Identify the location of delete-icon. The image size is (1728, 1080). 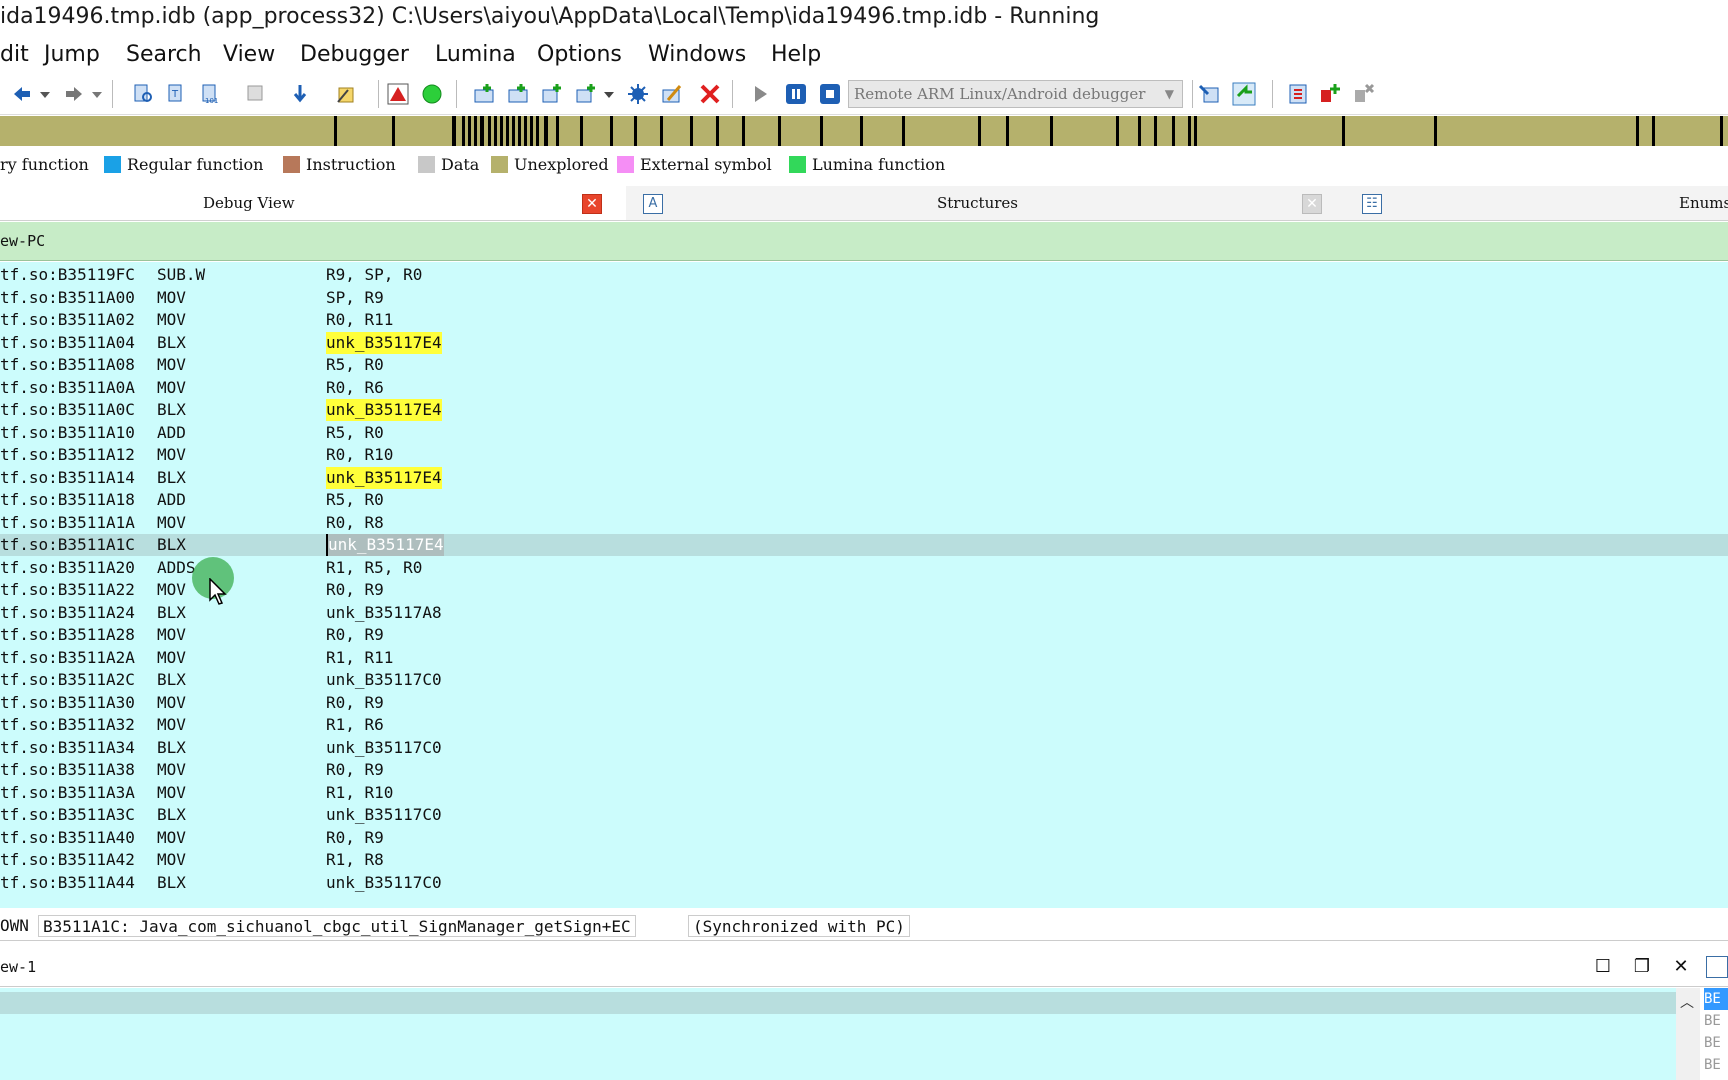
(710, 94).